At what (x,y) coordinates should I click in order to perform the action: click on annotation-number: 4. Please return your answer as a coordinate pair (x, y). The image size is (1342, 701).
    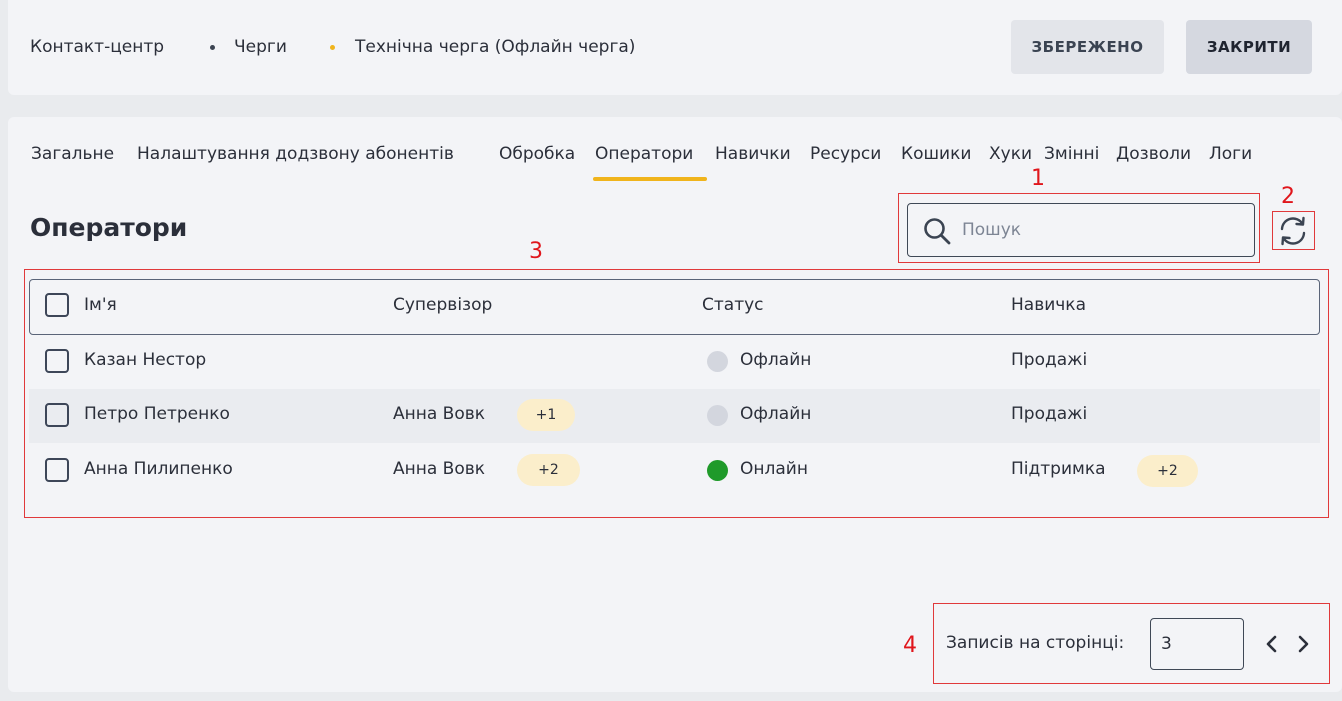
    Looking at the image, I should click on (910, 645).